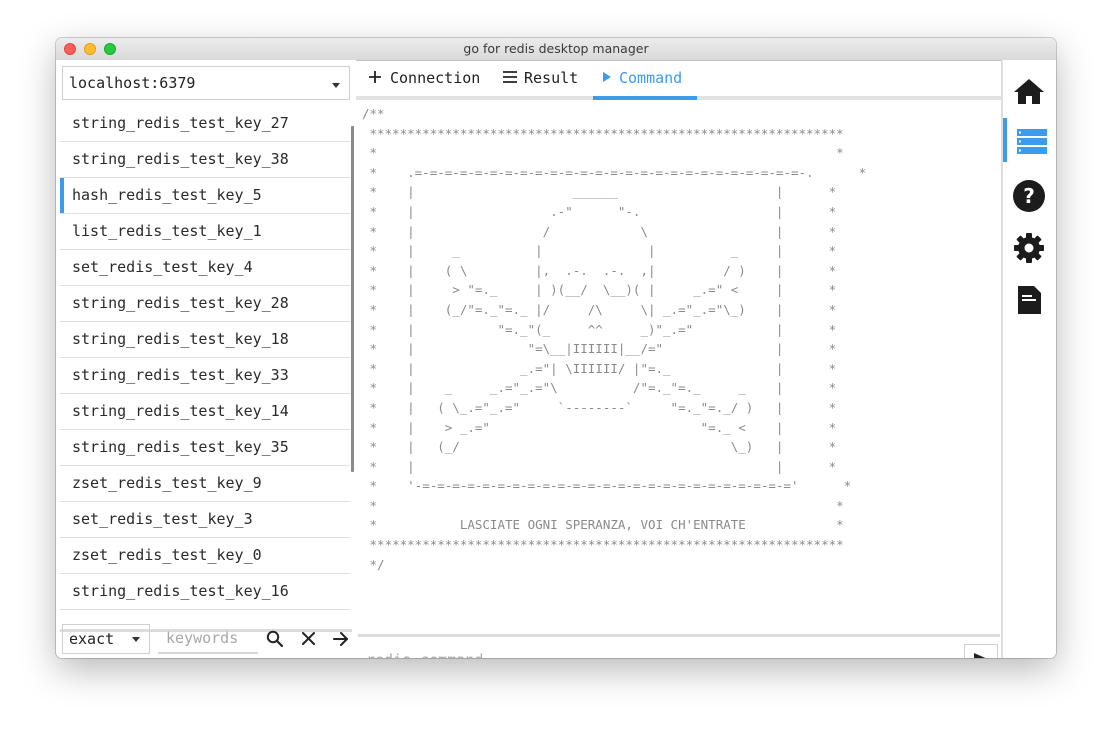 This screenshot has width=1112, height=734. Describe the element at coordinates (132, 83) in the screenshot. I see `server-select-value: localhost:6379` at that location.